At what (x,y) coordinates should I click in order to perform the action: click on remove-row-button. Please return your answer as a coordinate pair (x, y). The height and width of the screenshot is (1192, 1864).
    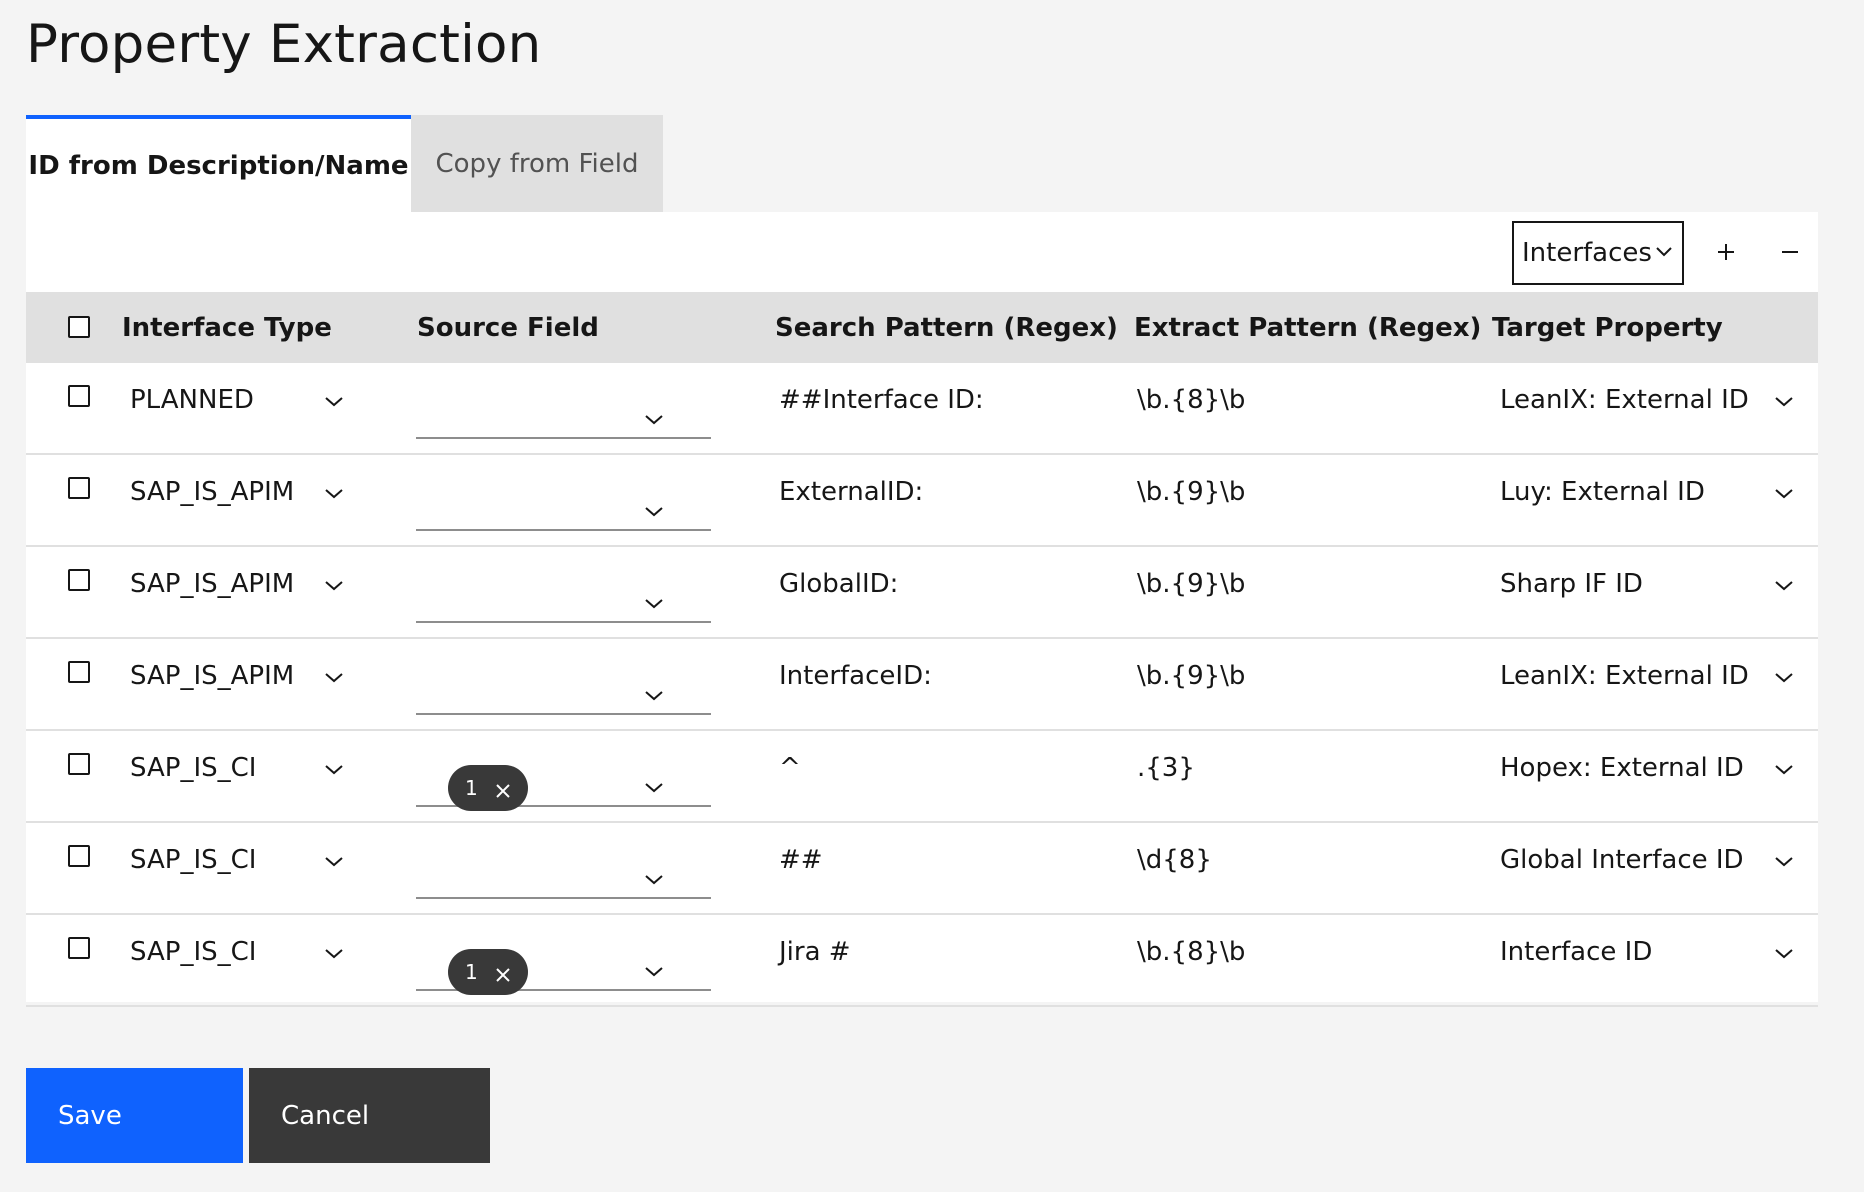
    Looking at the image, I should click on (1790, 252).